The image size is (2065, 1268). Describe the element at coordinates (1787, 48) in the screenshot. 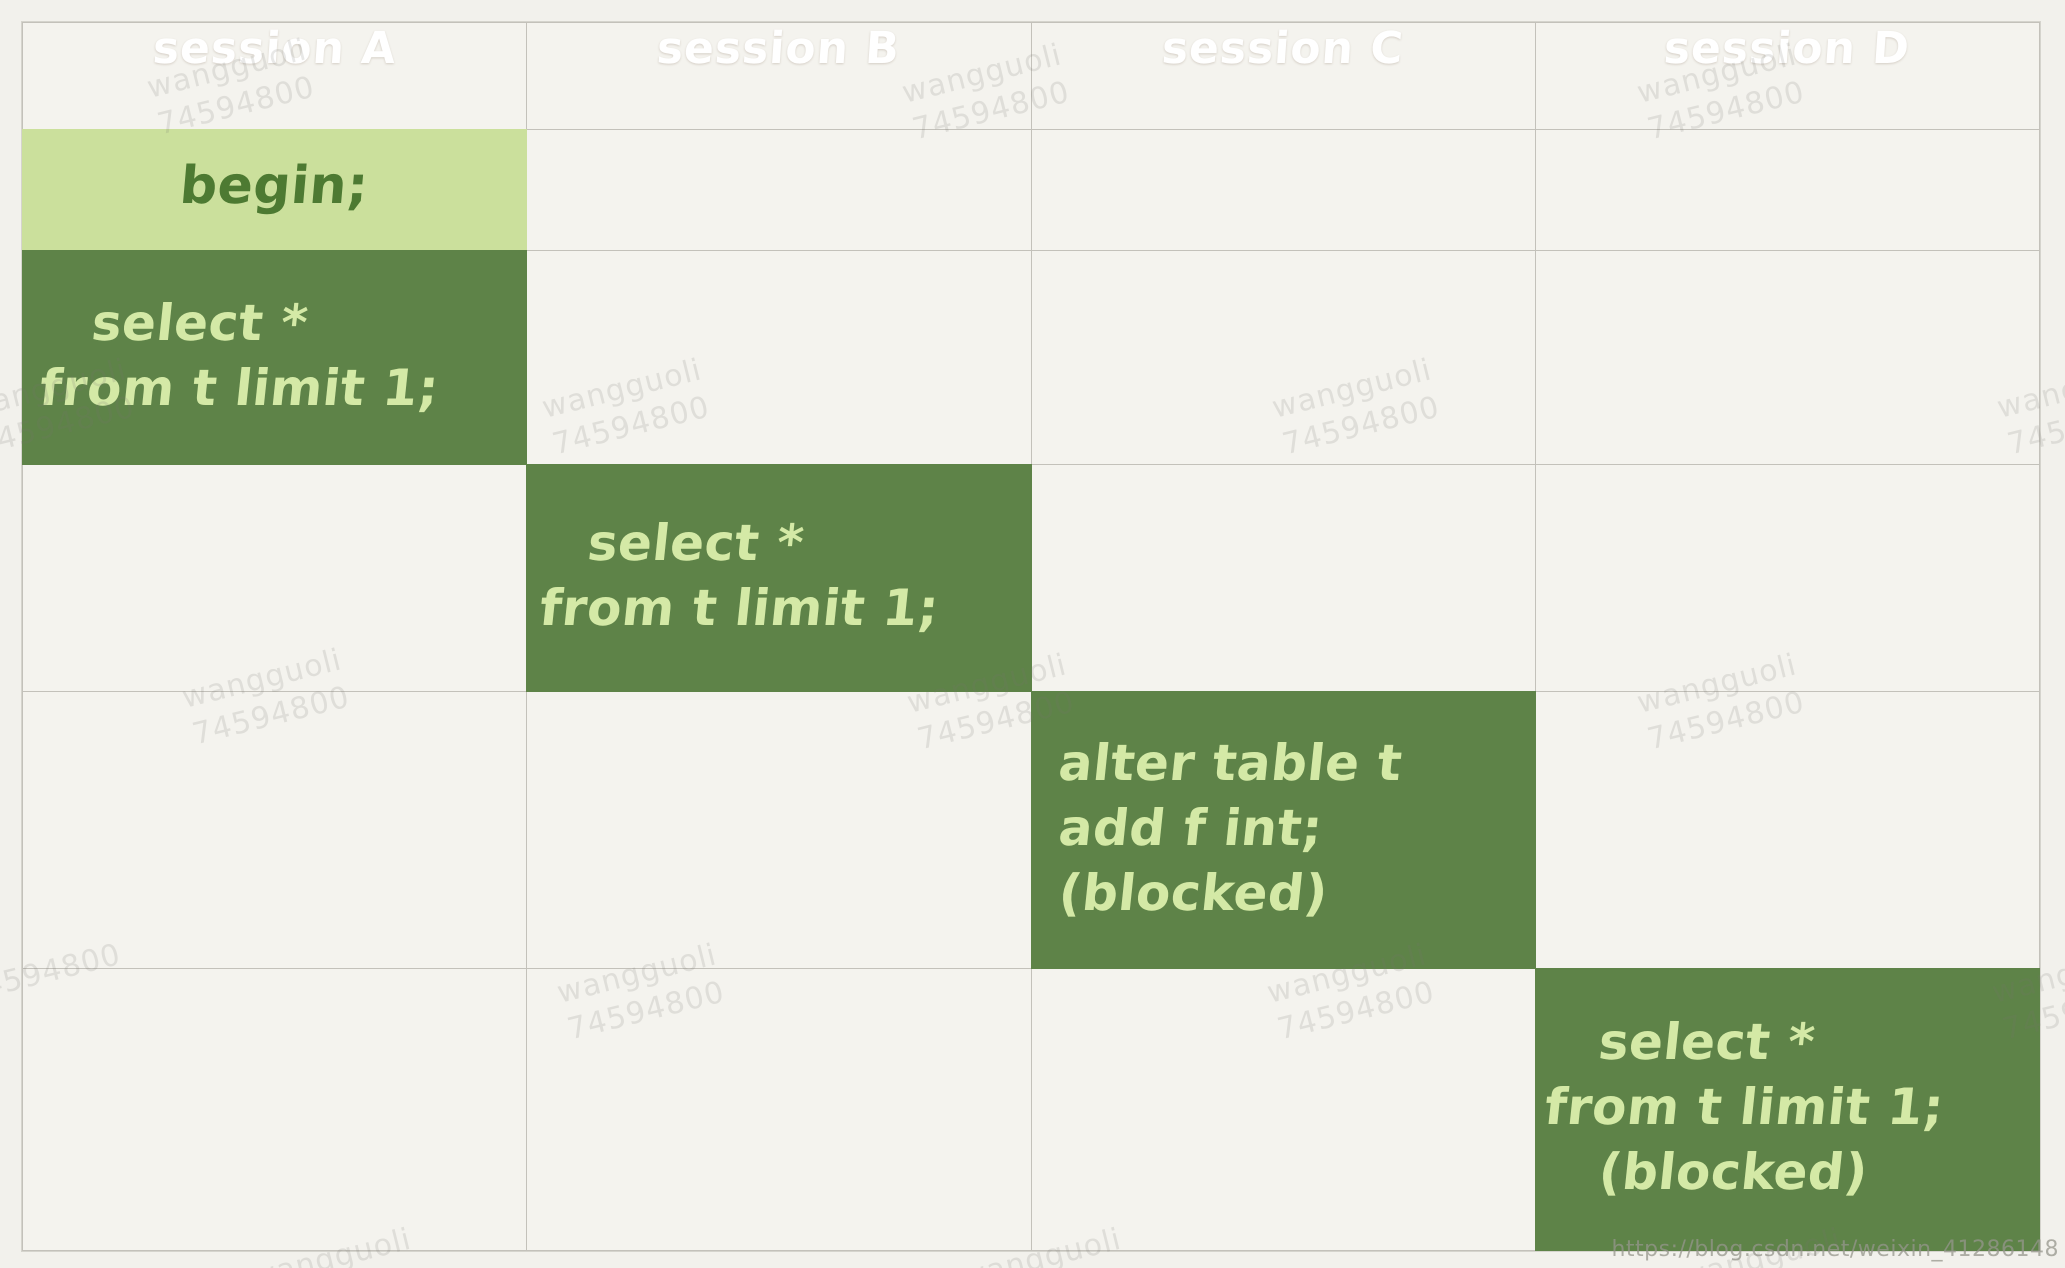

I see `column-header-session-d-label: session D` at that location.